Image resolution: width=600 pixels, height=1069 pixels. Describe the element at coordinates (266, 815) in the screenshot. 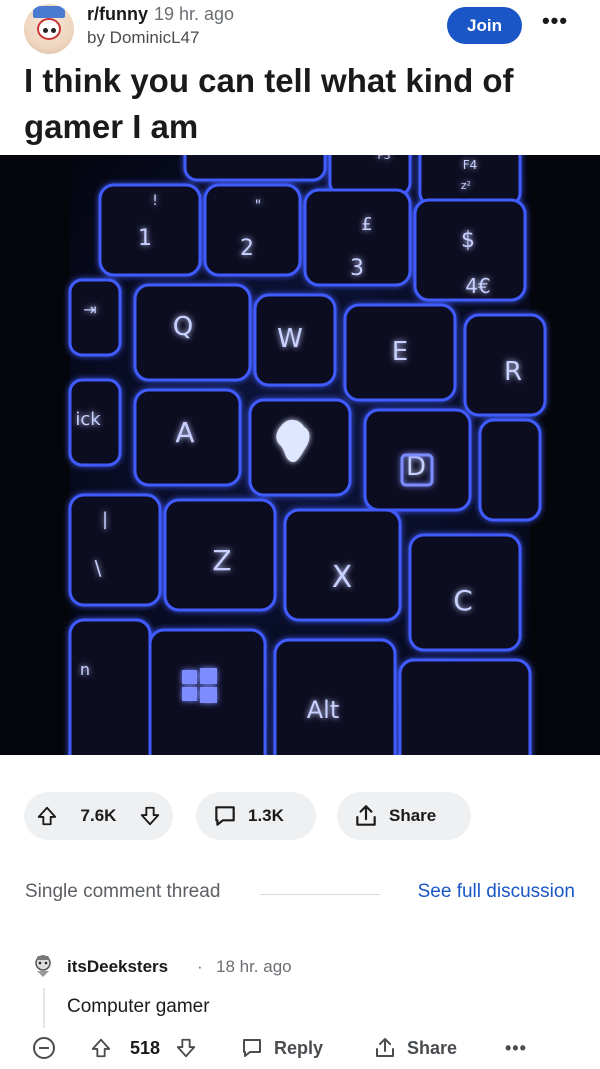

I see `comment-count: 1.3K` at that location.